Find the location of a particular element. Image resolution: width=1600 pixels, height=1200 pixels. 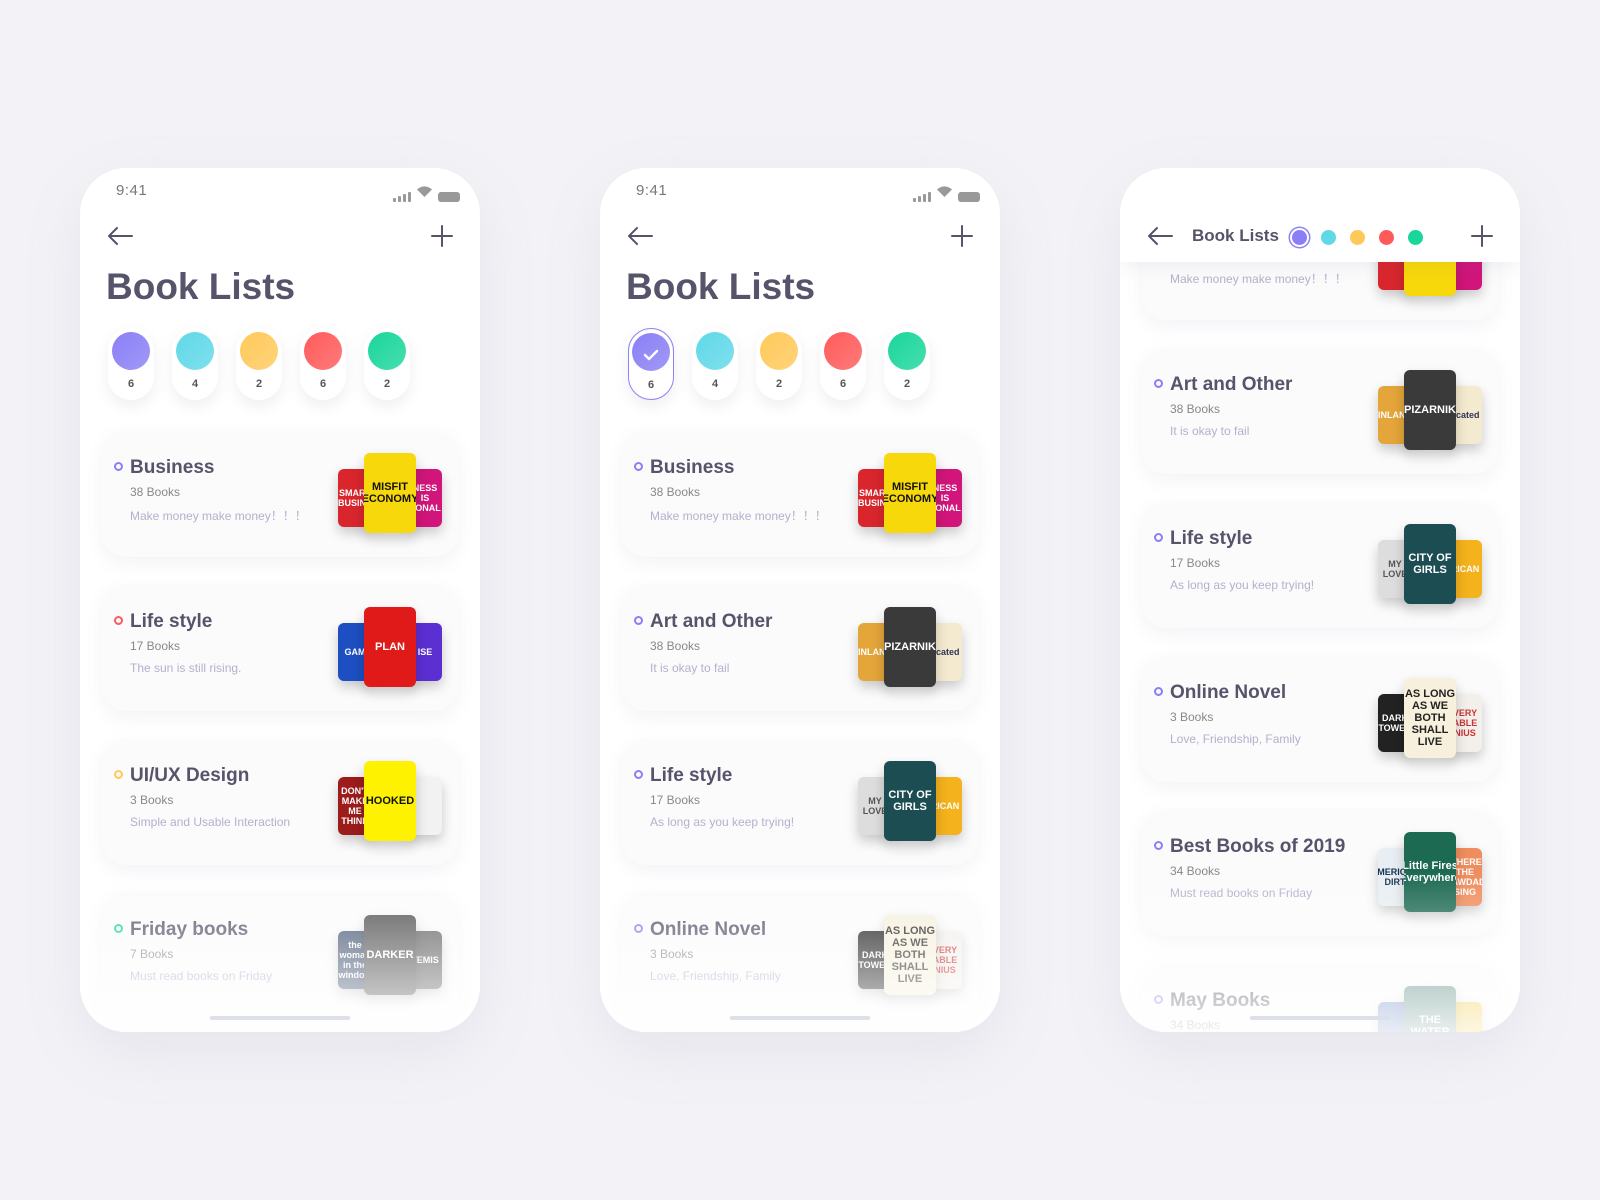

wifi-icon is located at coordinates (424, 193).